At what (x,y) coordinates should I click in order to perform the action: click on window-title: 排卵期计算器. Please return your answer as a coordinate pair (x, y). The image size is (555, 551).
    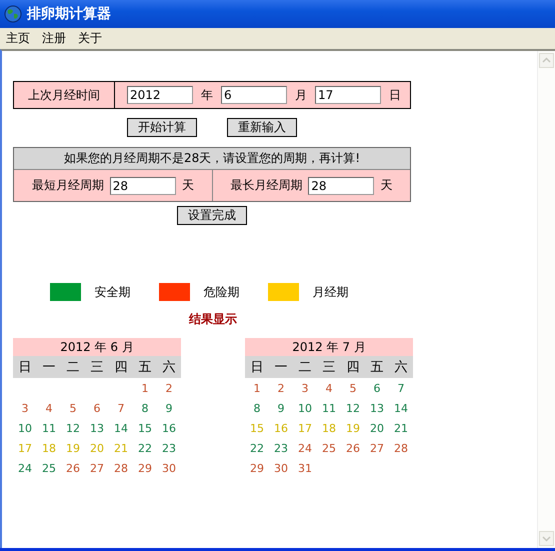
    Looking at the image, I should click on (69, 14).